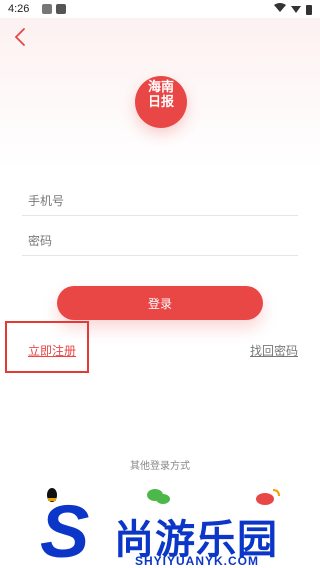 This screenshot has height=568, width=320. Describe the element at coordinates (160, 9) in the screenshot. I see `status-bar: 4:26` at that location.